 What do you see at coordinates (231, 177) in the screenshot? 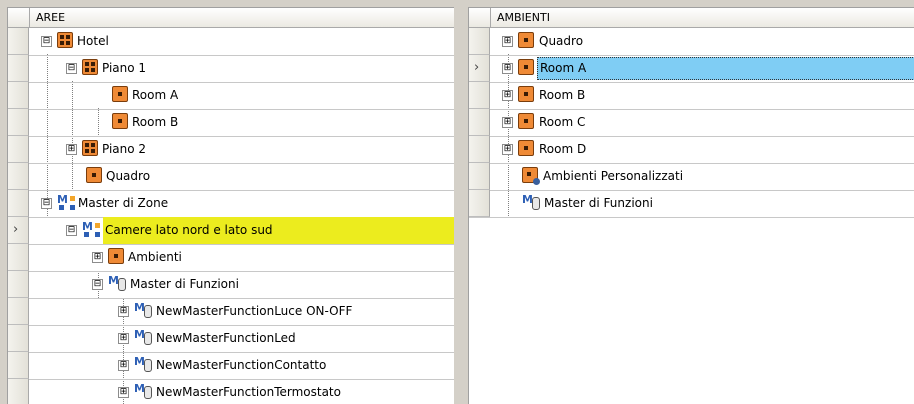
I see `tree-row-quadro: Quadro` at bounding box center [231, 177].